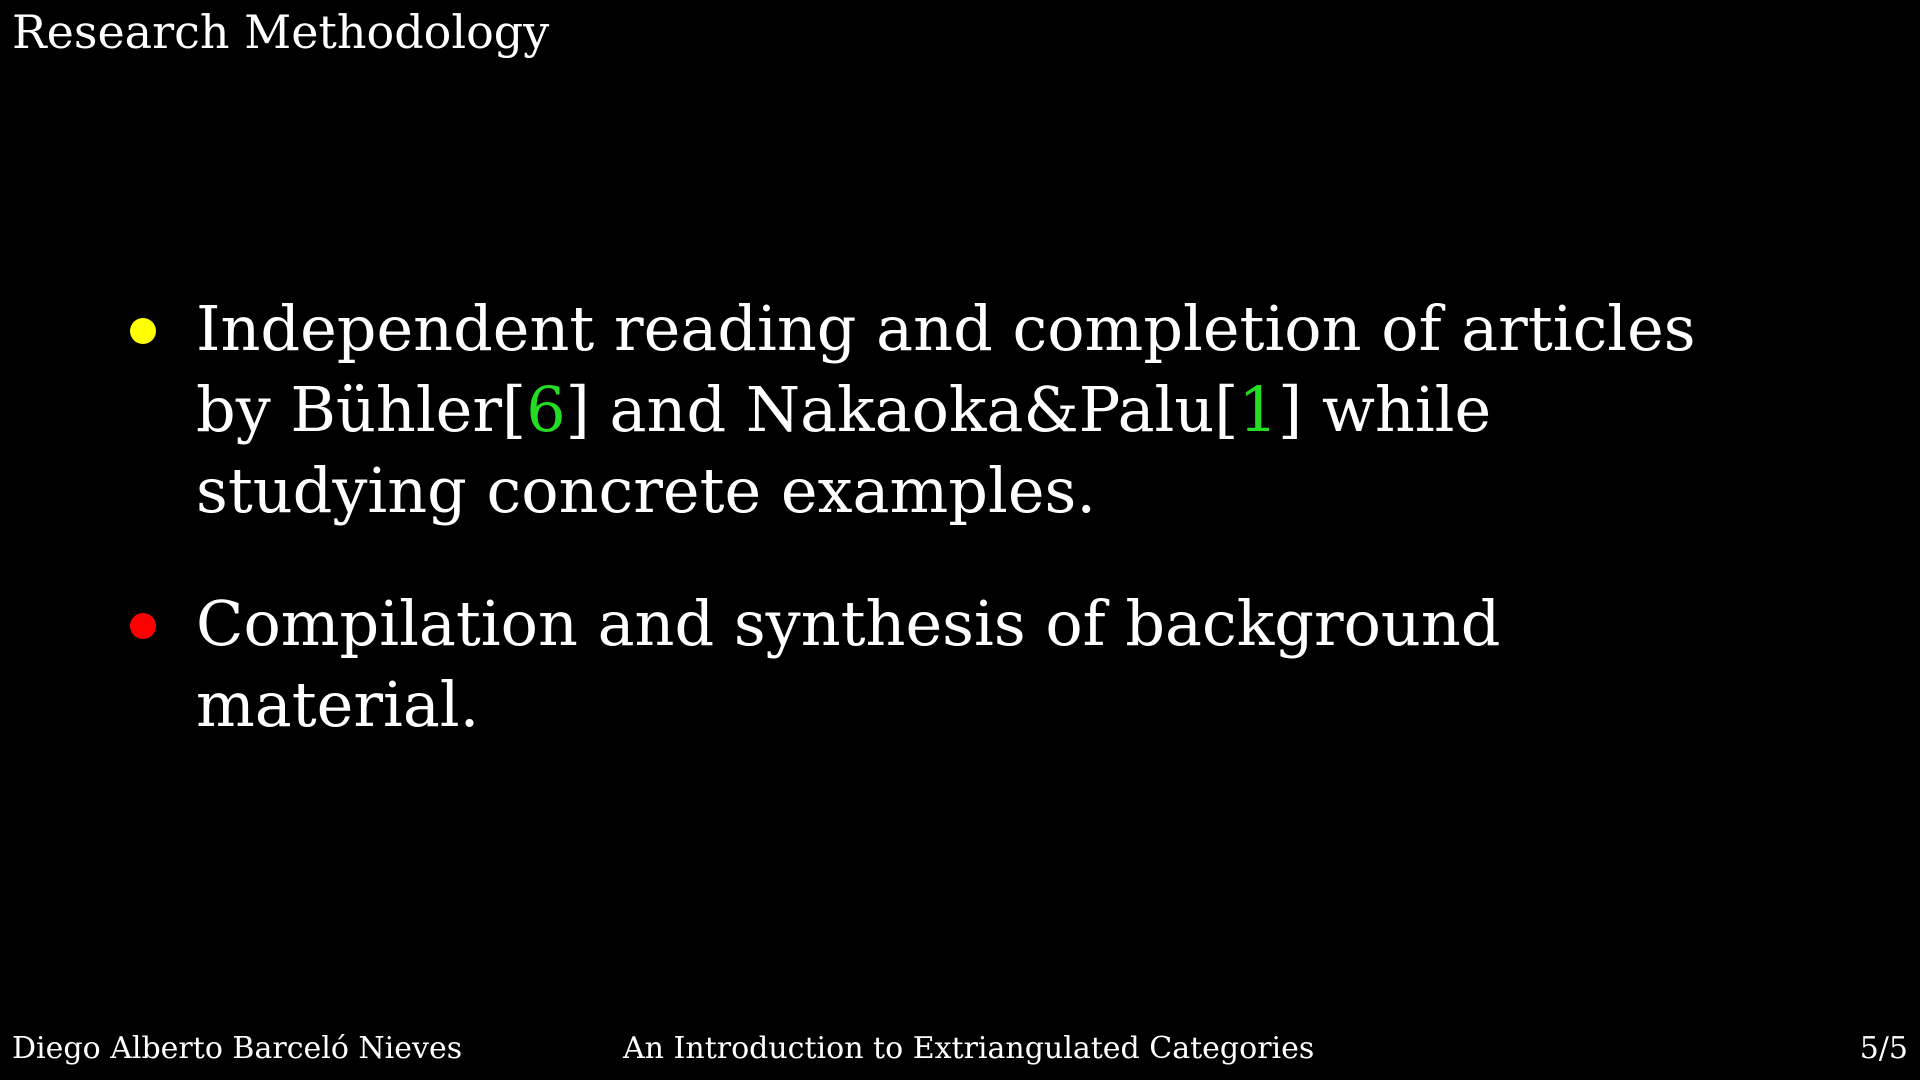 The height and width of the screenshot is (1080, 1920). I want to click on slide-title: Research Methodology, so click(281, 32).